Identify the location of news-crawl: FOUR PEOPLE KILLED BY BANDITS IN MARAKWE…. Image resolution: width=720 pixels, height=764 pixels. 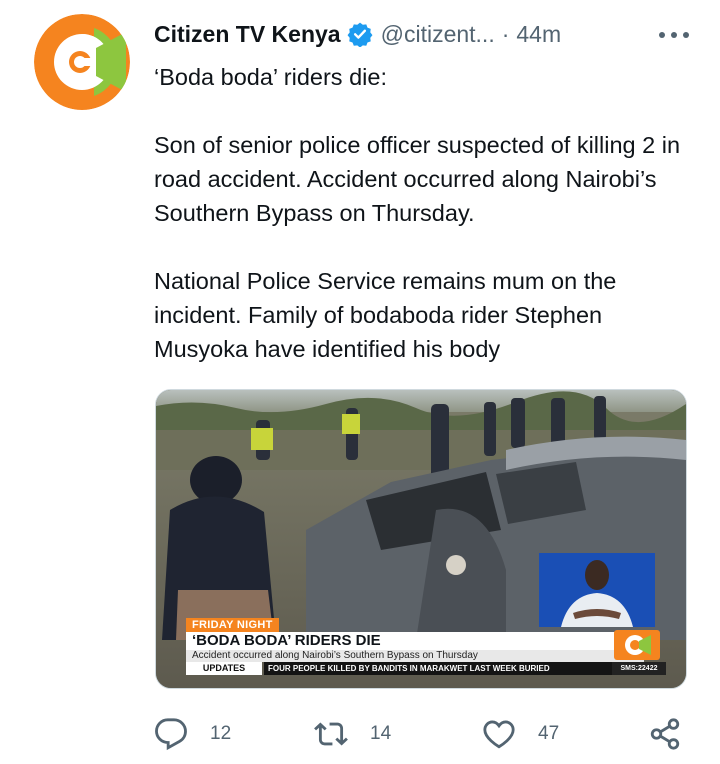
(439, 668).